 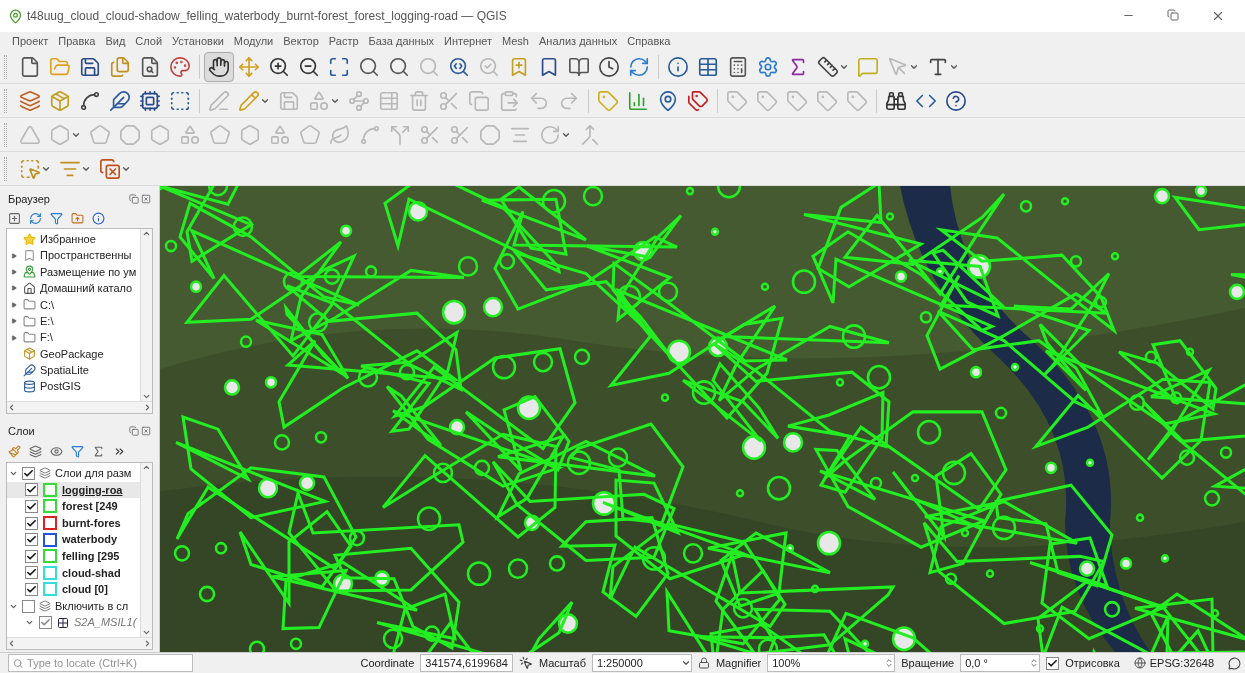 I want to click on layer-label: forest [249, so click(x=90, y=507).